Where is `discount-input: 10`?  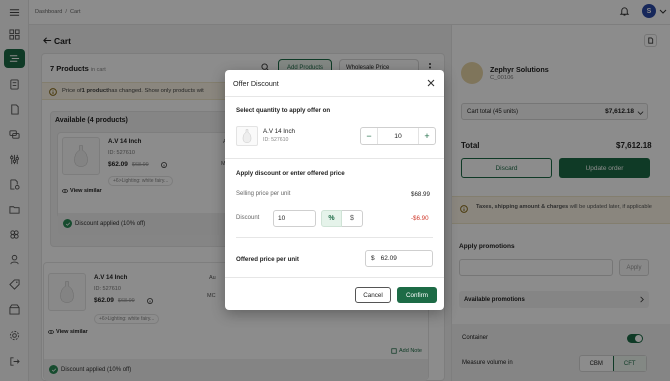
discount-input: 10 is located at coordinates (294, 218).